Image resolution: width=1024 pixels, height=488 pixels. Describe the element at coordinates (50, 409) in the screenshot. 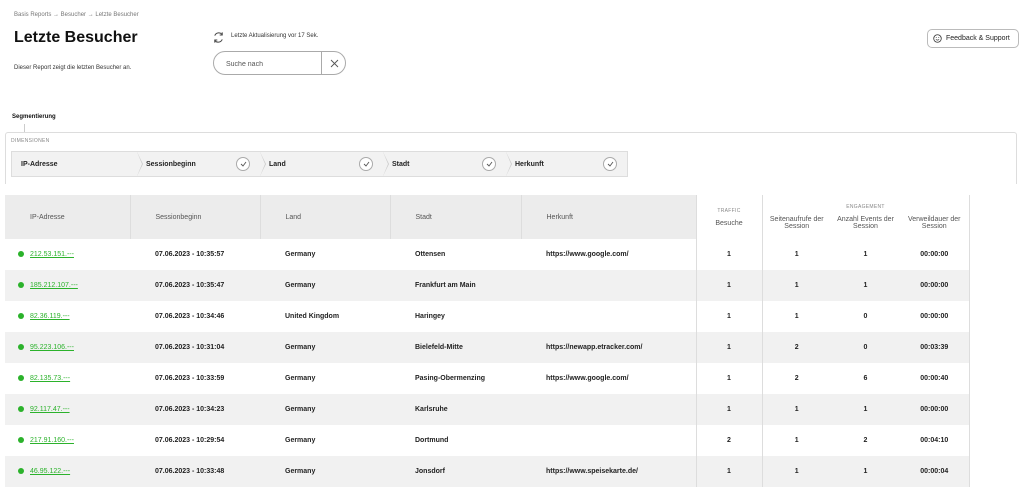

I see `ip-link: 92.117.47.---` at that location.